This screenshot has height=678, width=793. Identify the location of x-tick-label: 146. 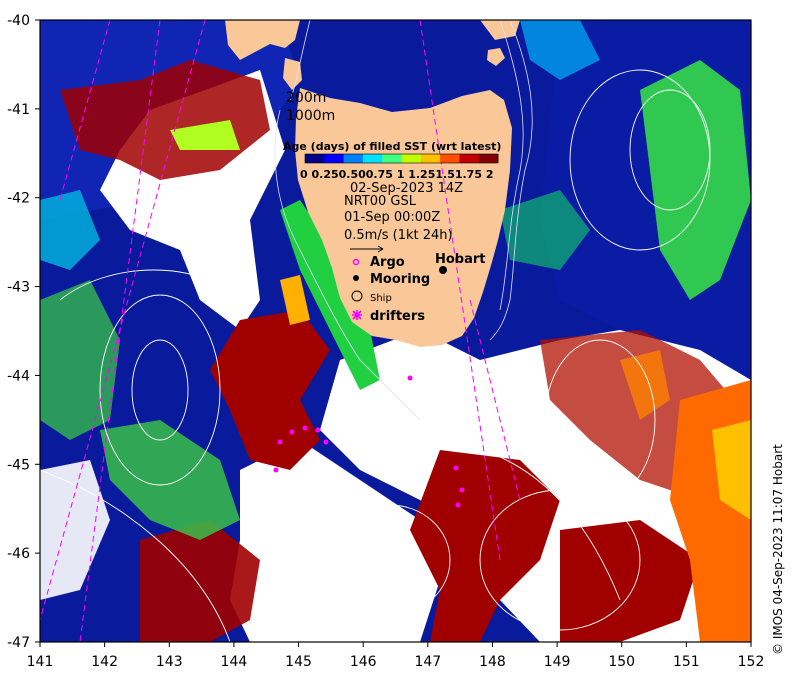
(363, 662).